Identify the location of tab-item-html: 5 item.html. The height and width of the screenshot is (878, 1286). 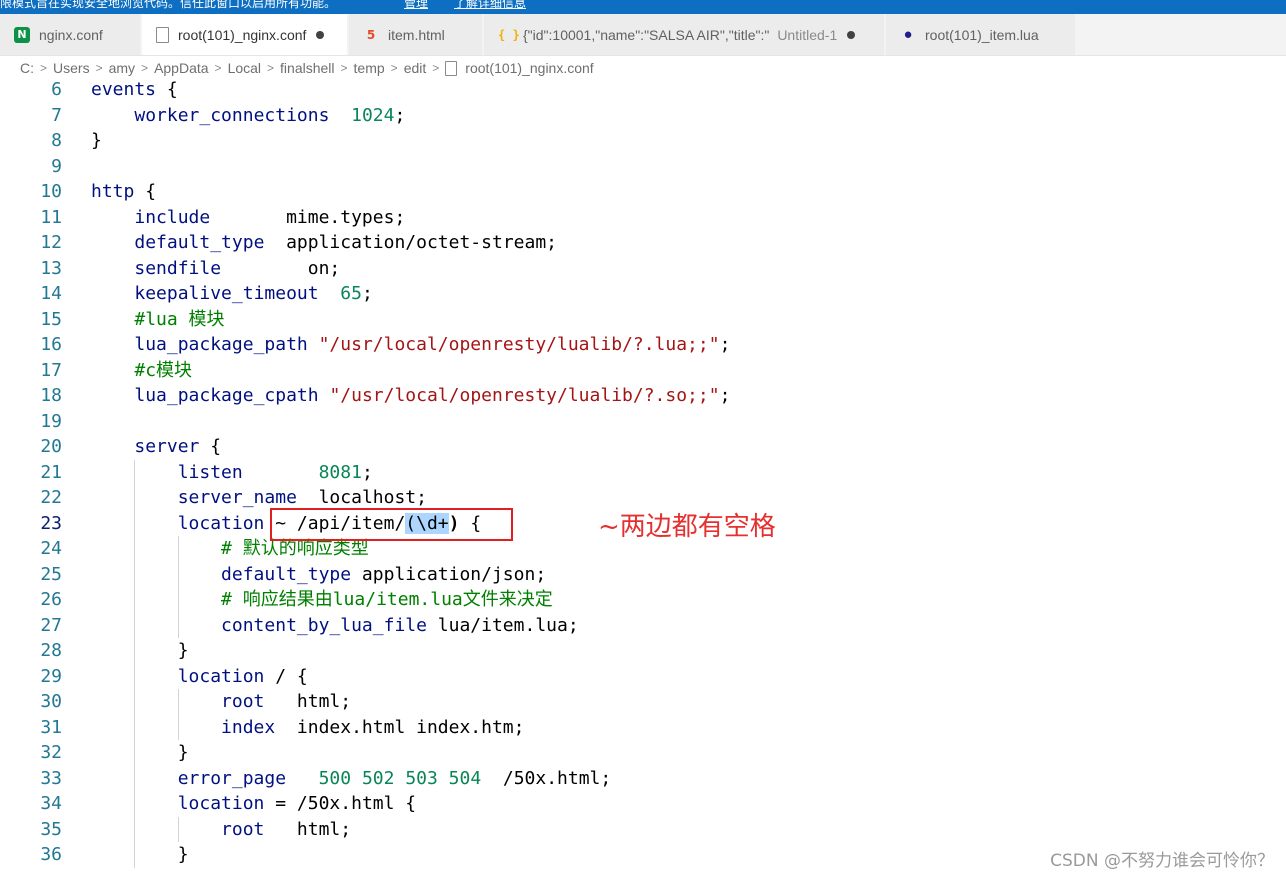
(416, 34).